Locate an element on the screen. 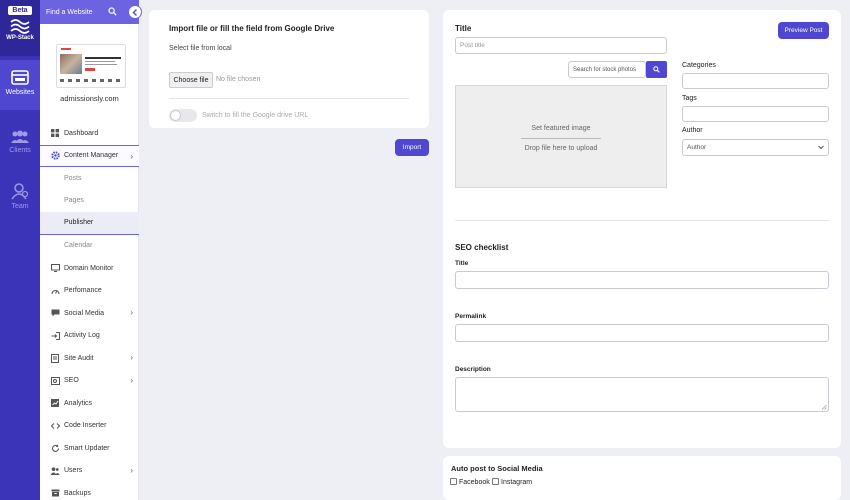  nav-pages: Pages is located at coordinates (89, 201).